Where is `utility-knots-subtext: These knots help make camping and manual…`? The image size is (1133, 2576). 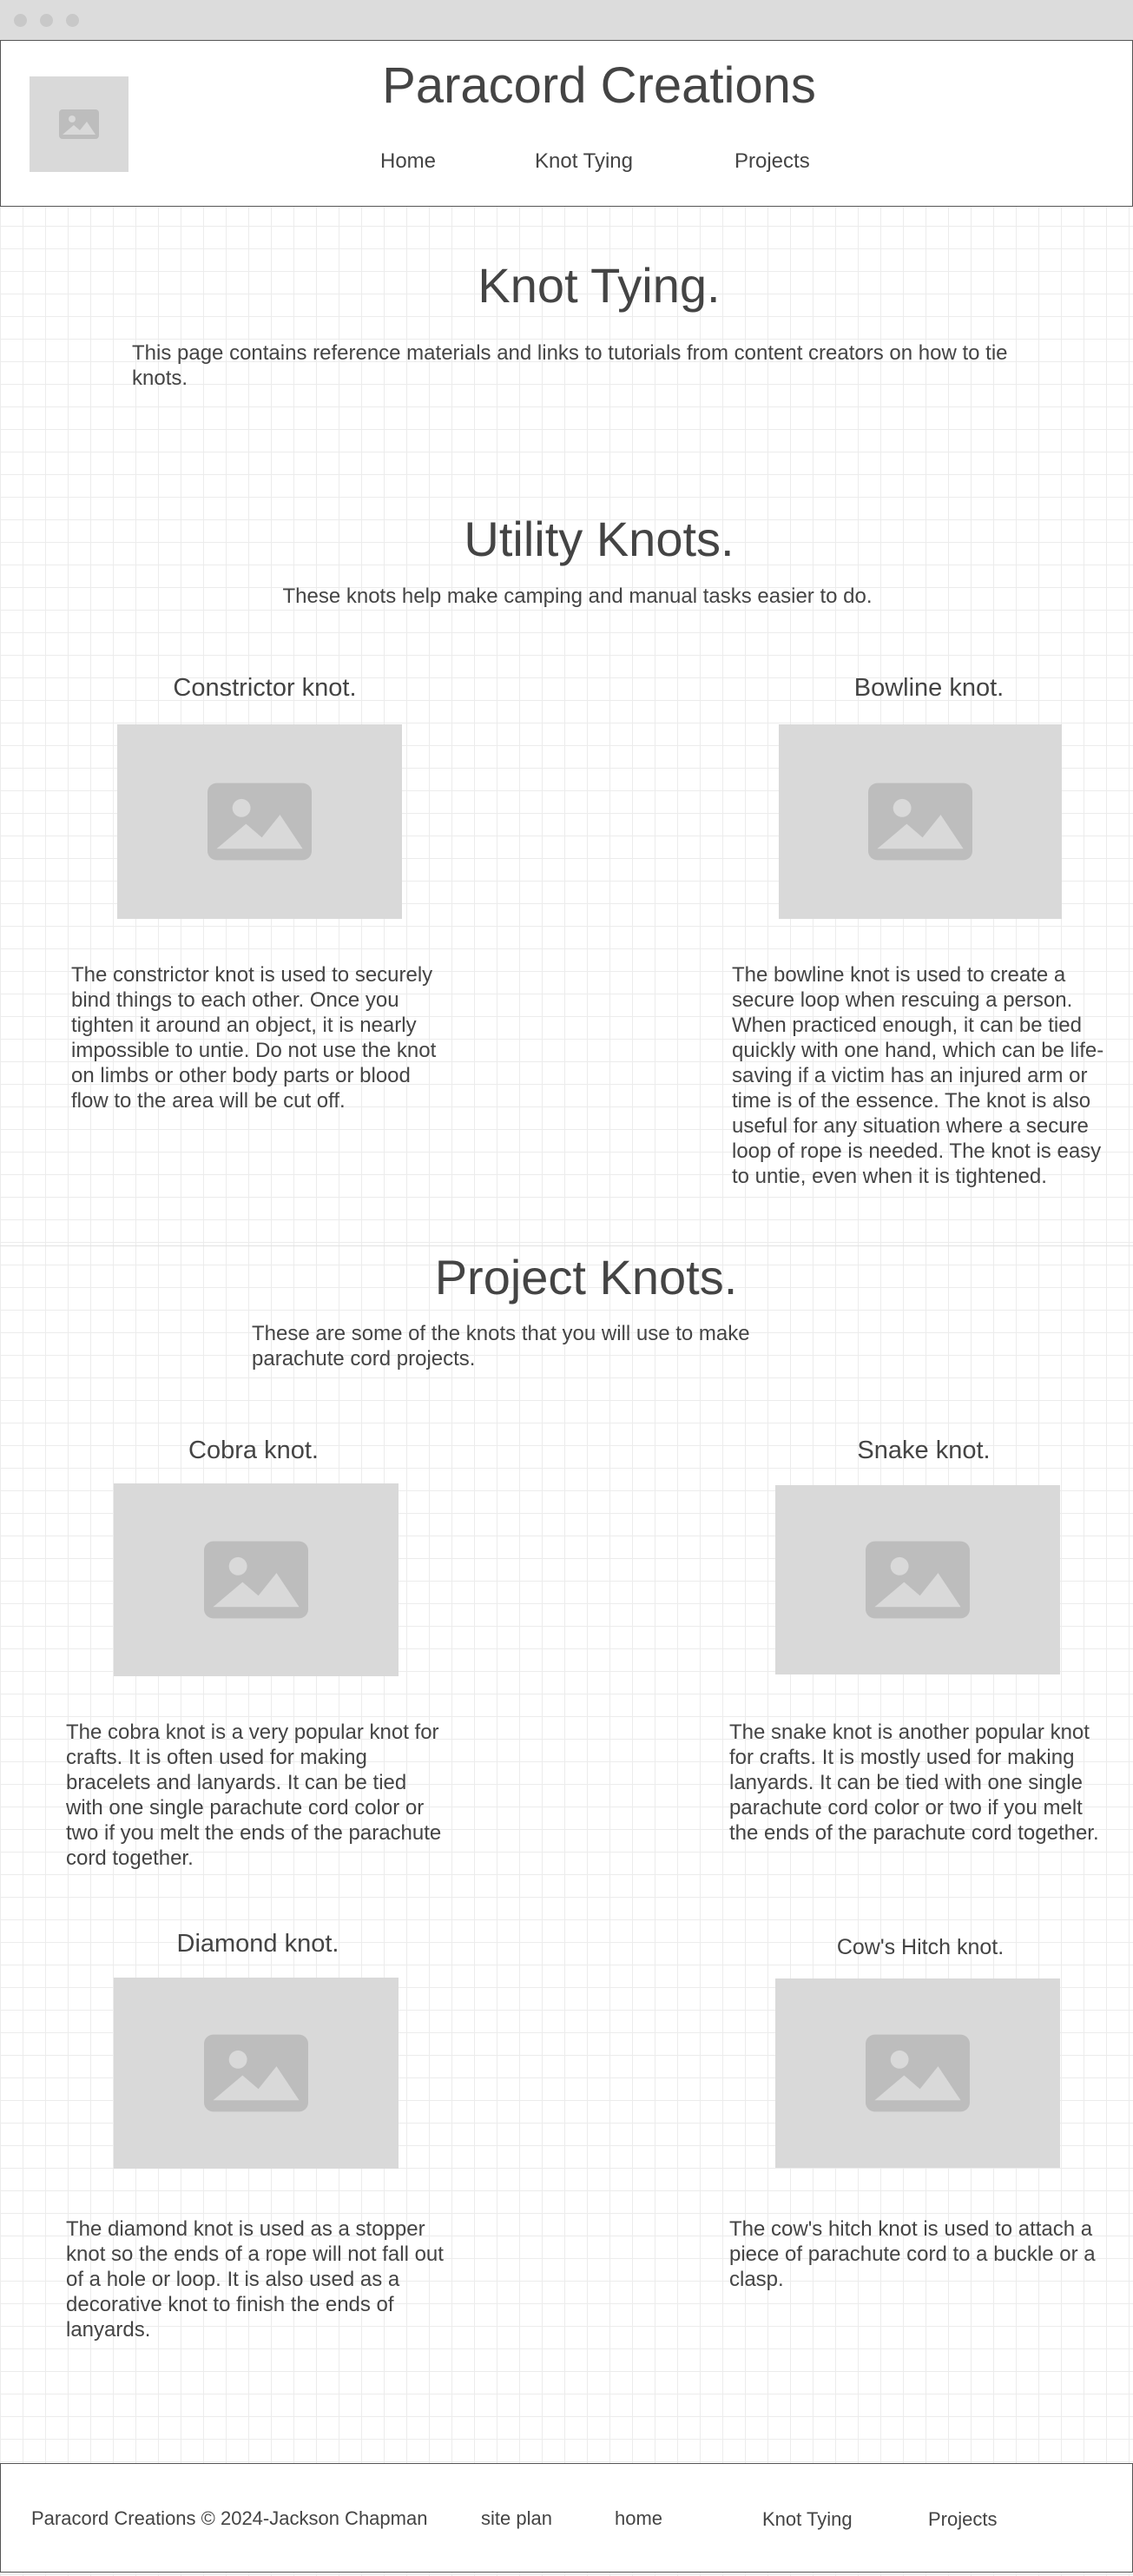 utility-knots-subtext: These knots help make camping and manual… is located at coordinates (577, 596).